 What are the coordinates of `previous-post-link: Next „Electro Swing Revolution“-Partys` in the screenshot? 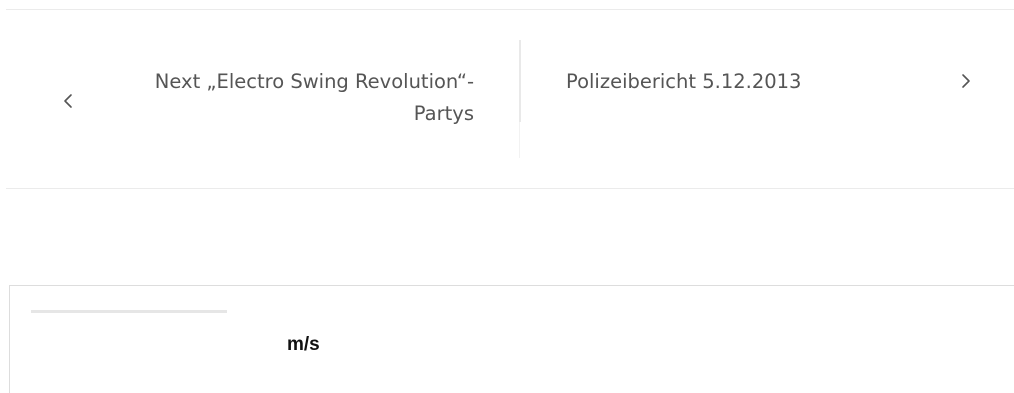 It's located at (288, 98).